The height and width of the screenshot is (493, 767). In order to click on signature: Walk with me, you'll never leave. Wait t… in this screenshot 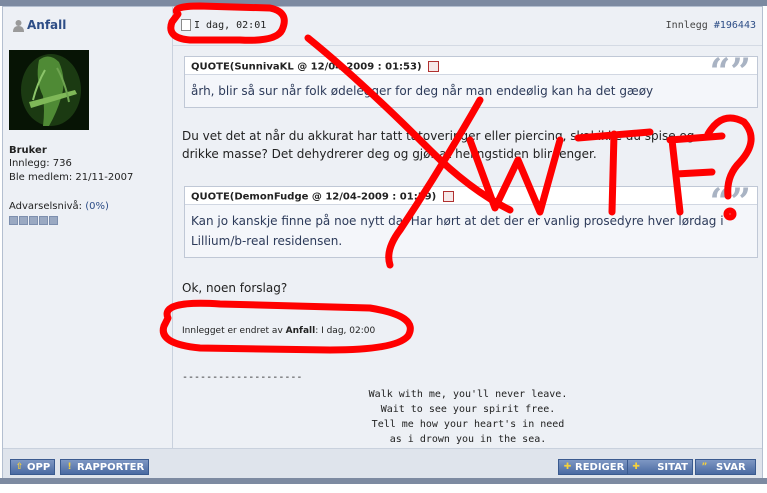, I will do `click(468, 417)`.